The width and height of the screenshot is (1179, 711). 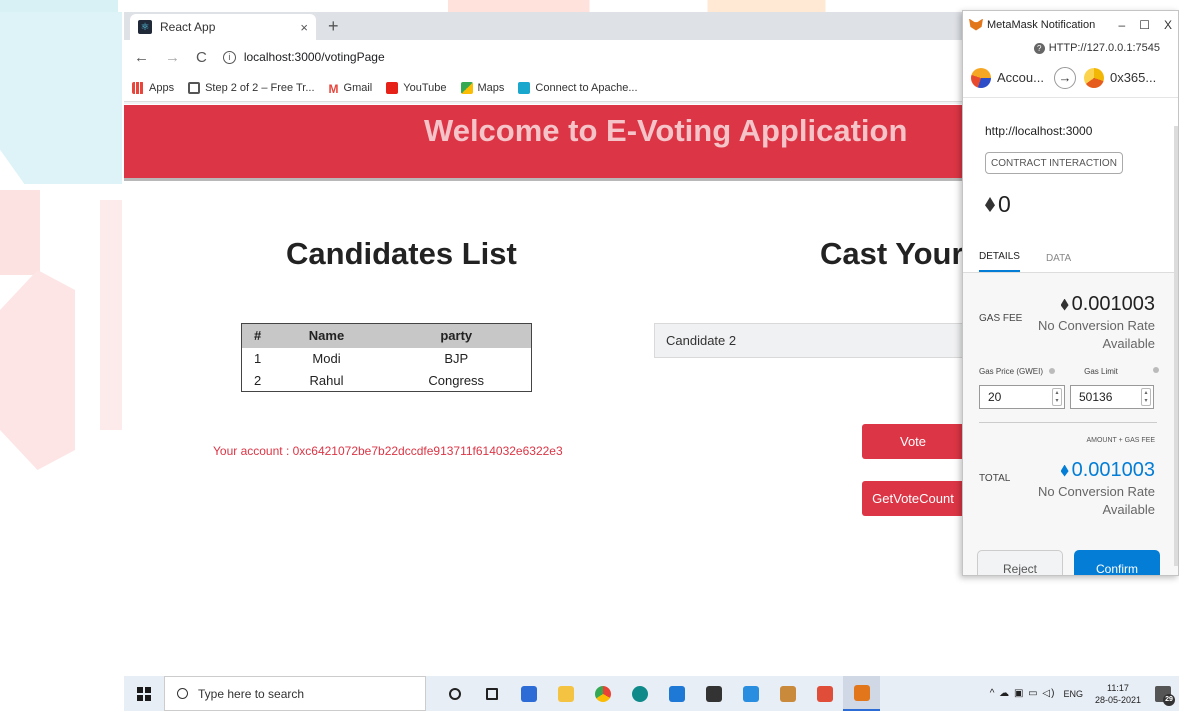 I want to click on back-button: ←, so click(x=141, y=57).